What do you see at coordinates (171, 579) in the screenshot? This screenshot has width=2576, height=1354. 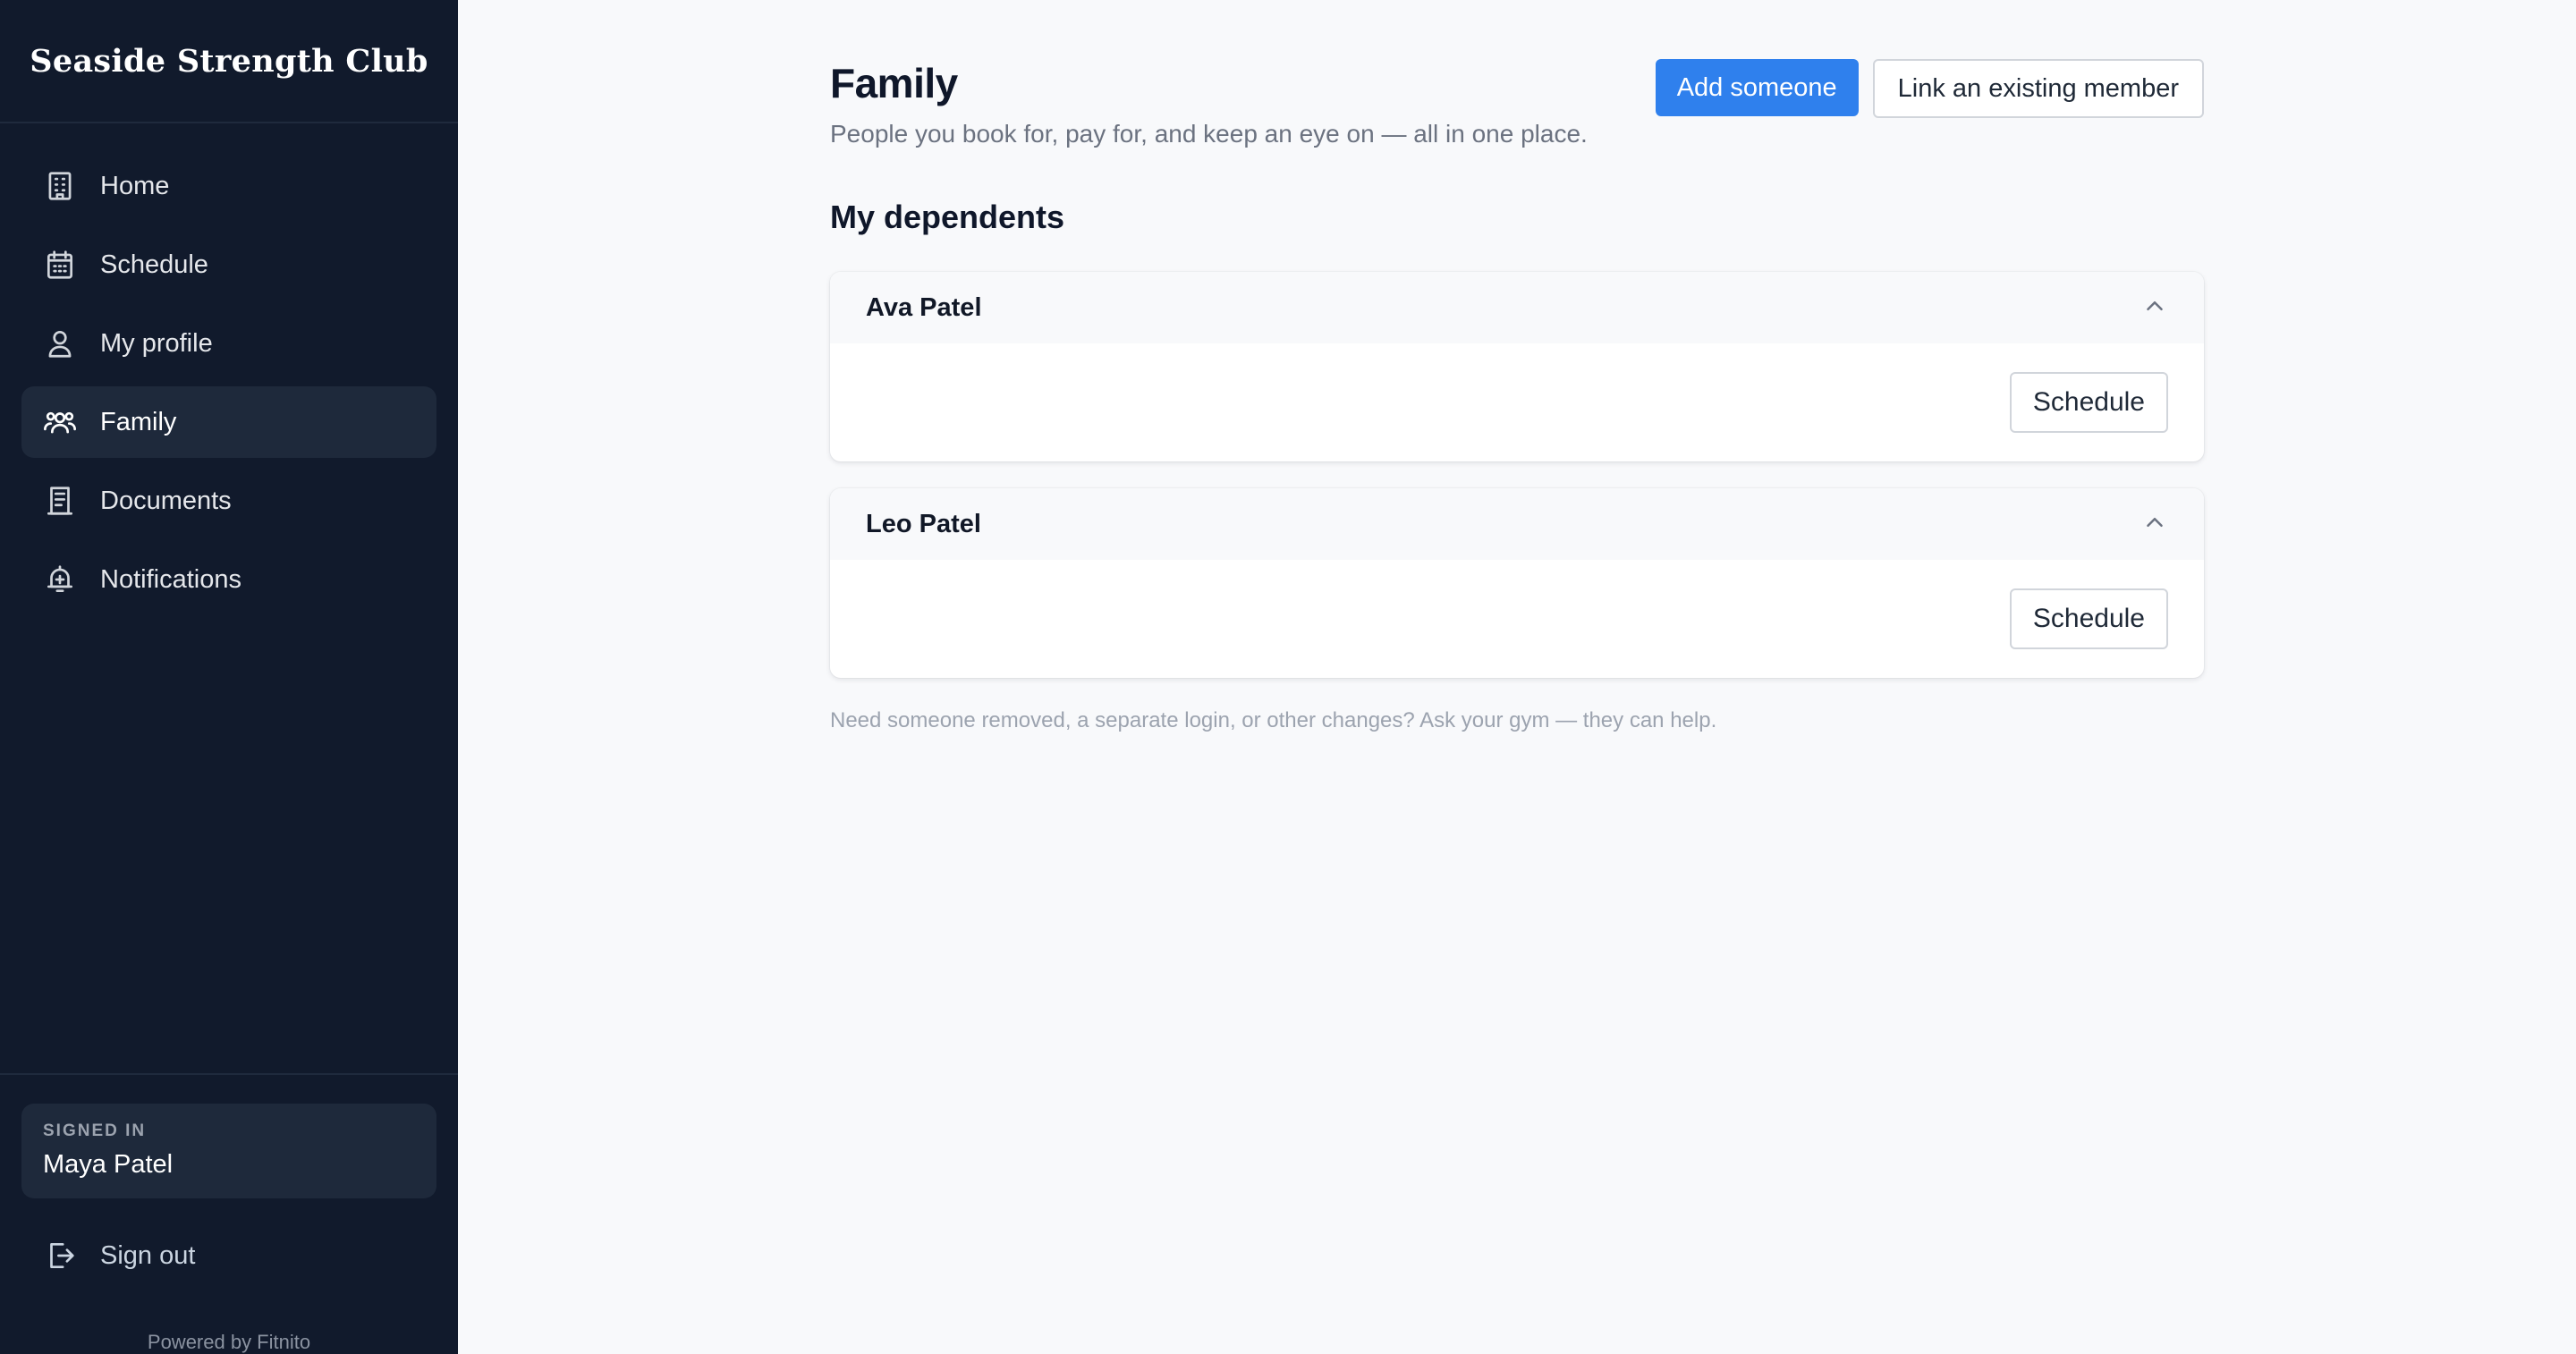 I see `sidebar-item-label: Notifications` at bounding box center [171, 579].